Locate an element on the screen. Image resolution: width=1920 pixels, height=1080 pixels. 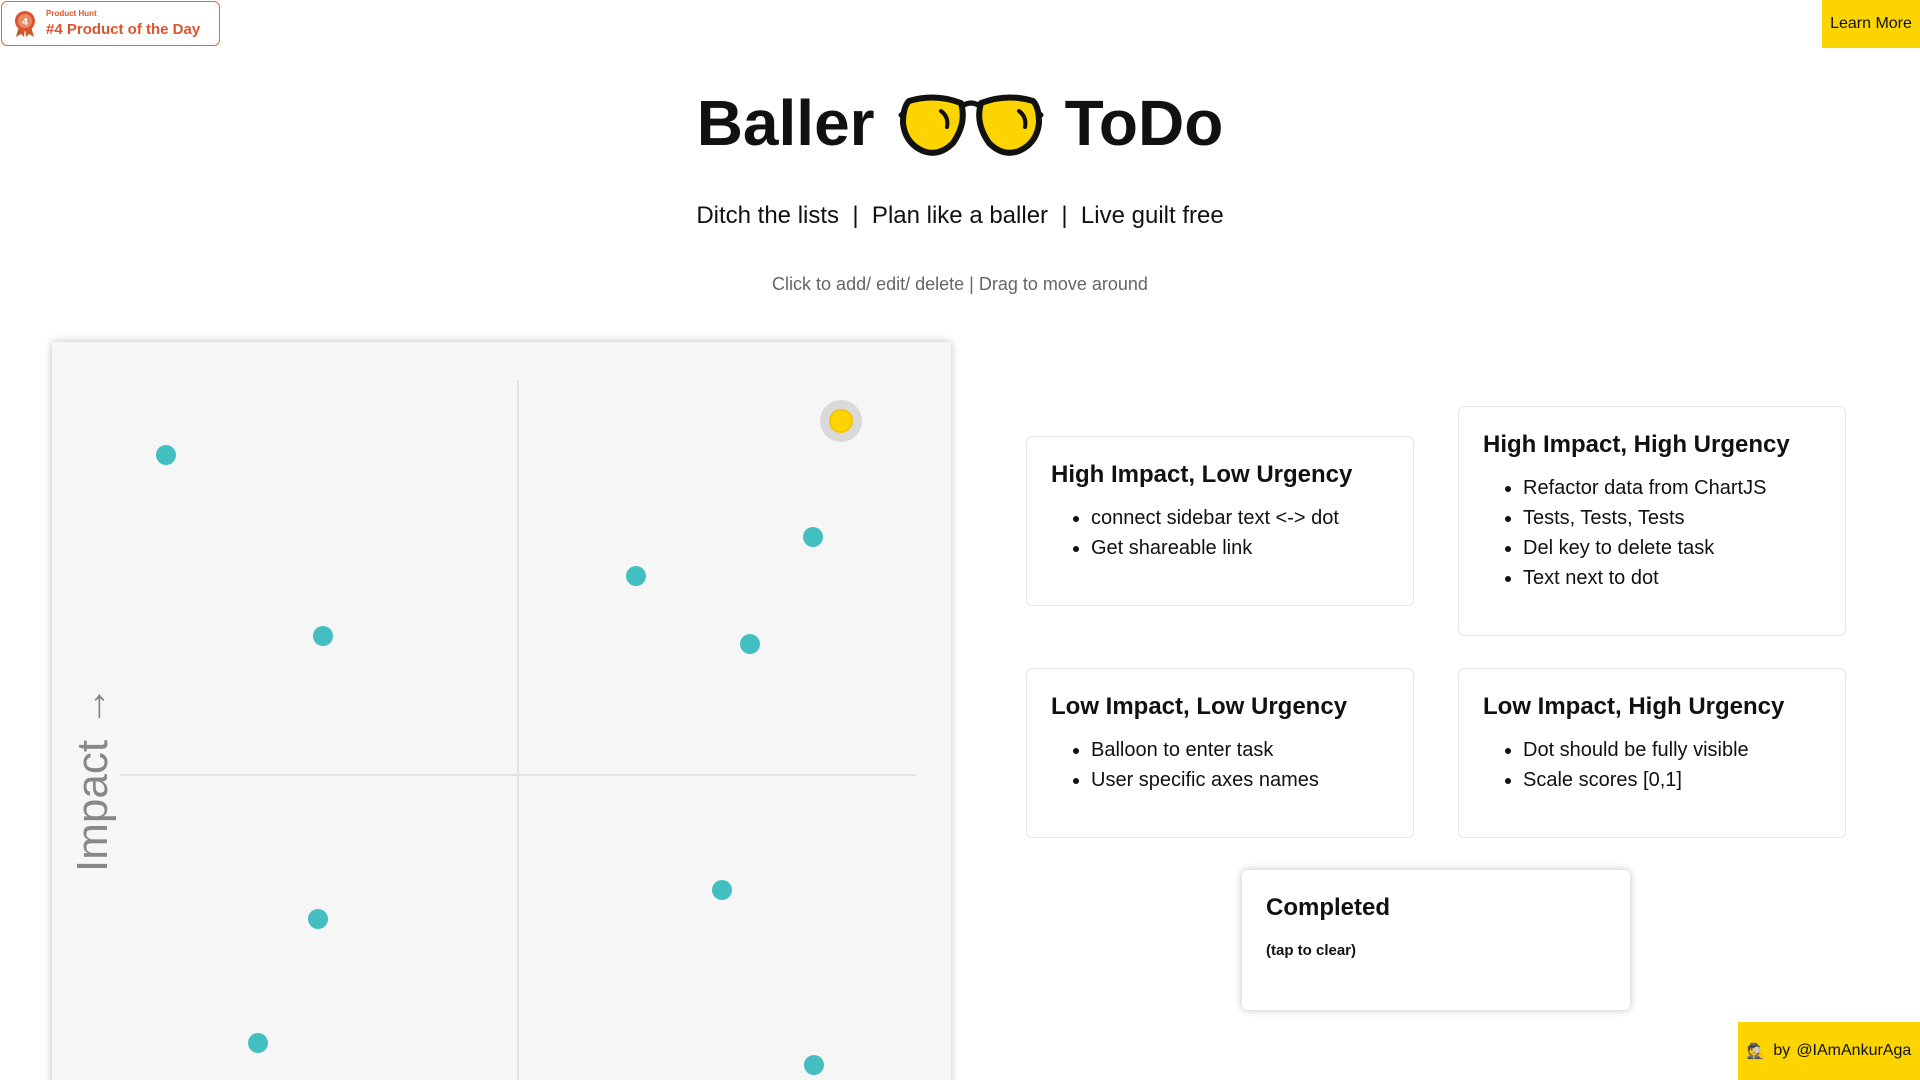
author-handle: @IAmAnkurAga is located at coordinates (1854, 1050).